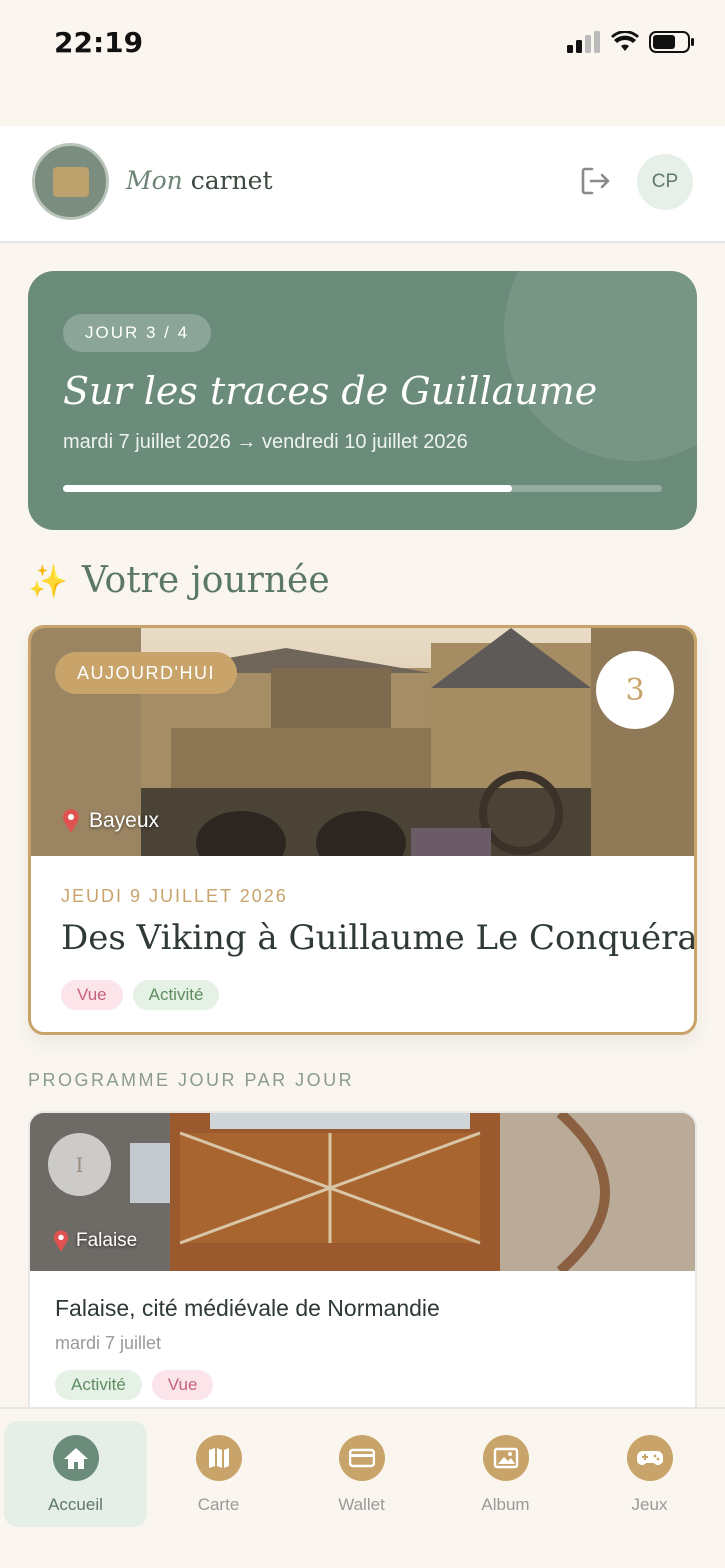 This screenshot has height=1568, width=725. I want to click on tab-jeux: Jeux, so click(649, 1474).